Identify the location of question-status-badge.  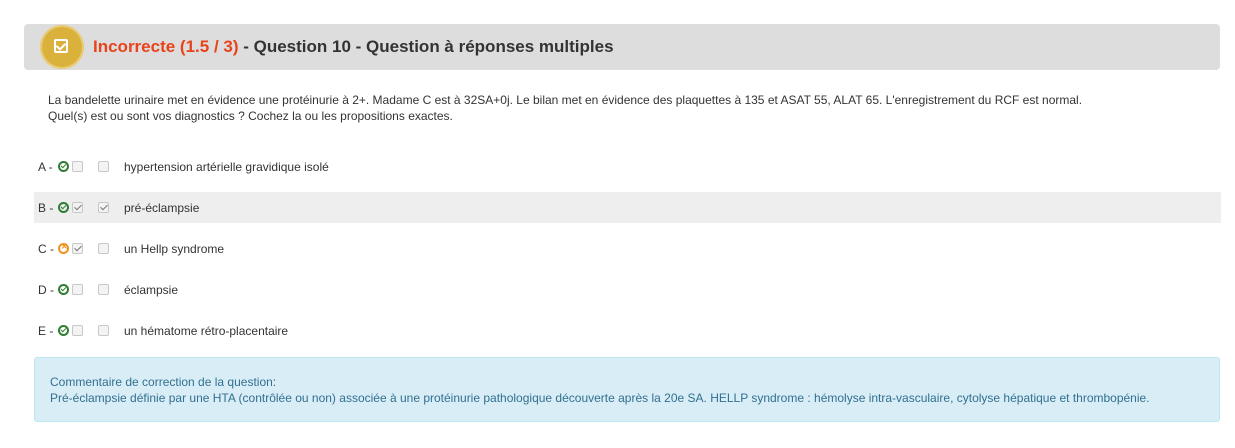
(62, 47).